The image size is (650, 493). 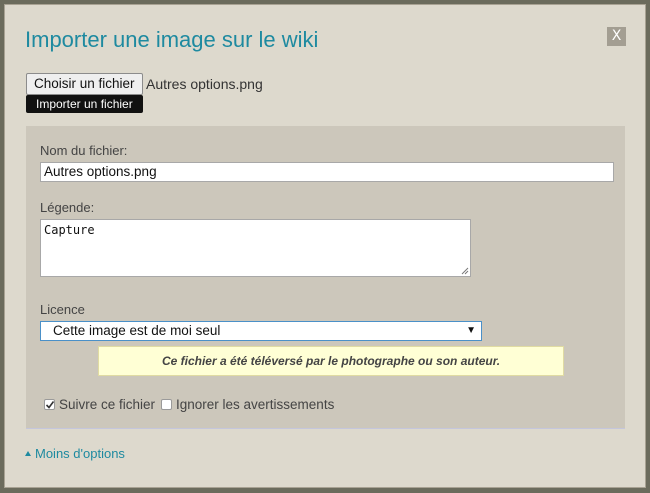 I want to click on less-options-label: Moins d'options, so click(x=80, y=453).